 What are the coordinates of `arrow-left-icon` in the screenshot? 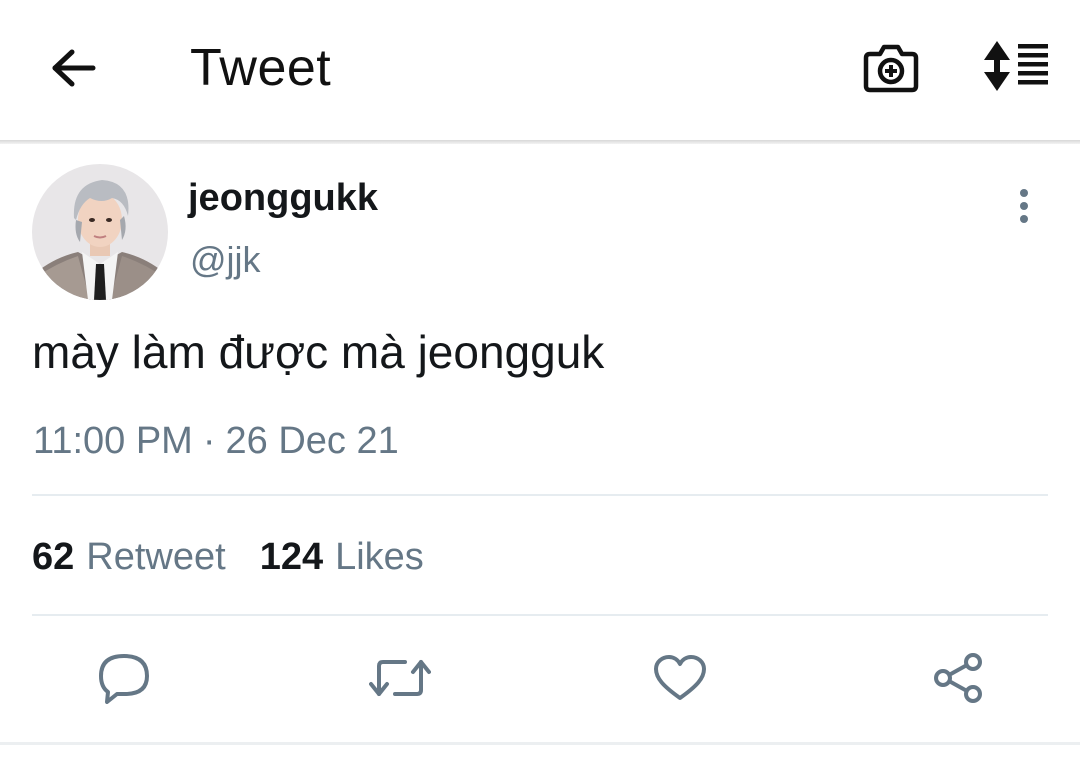 It's located at (74, 70).